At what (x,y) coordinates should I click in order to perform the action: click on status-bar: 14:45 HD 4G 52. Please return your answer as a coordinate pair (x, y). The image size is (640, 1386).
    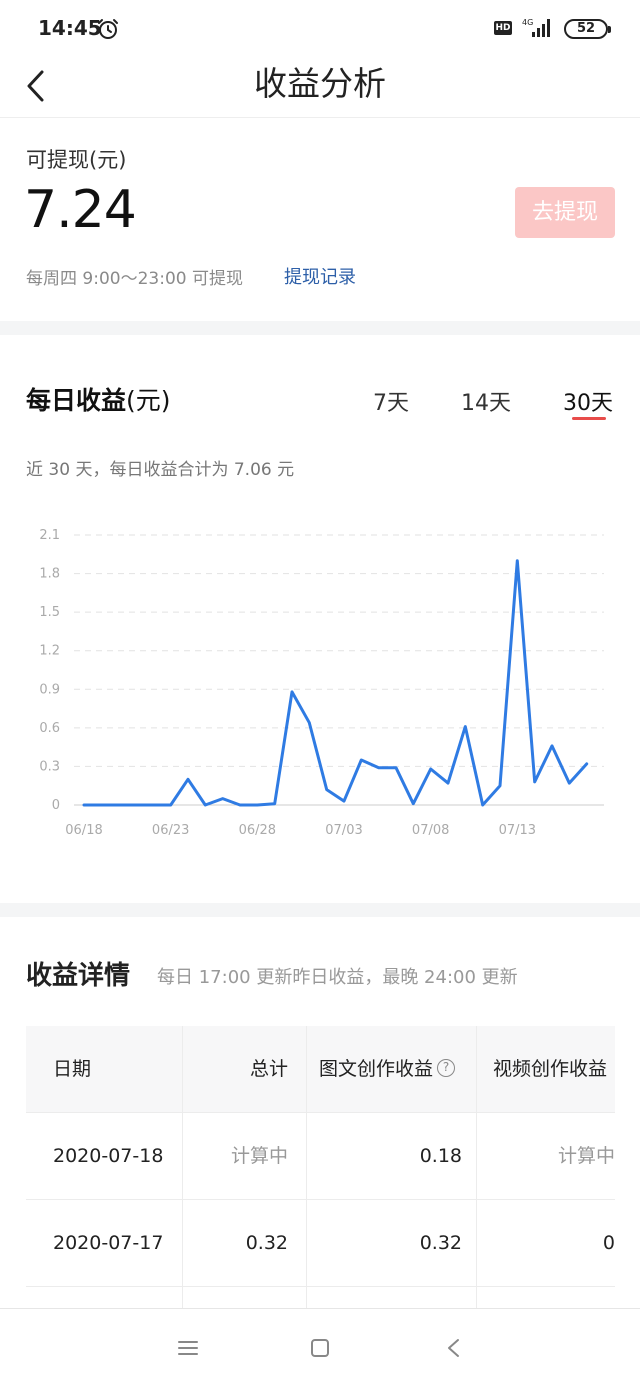
    Looking at the image, I should click on (320, 28).